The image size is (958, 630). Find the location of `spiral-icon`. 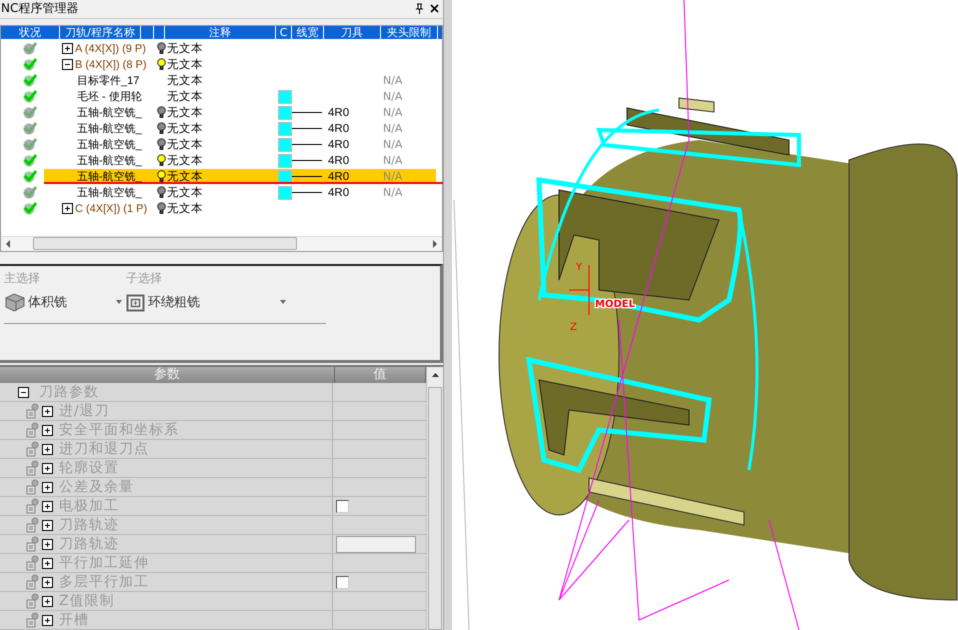

spiral-icon is located at coordinates (136, 302).